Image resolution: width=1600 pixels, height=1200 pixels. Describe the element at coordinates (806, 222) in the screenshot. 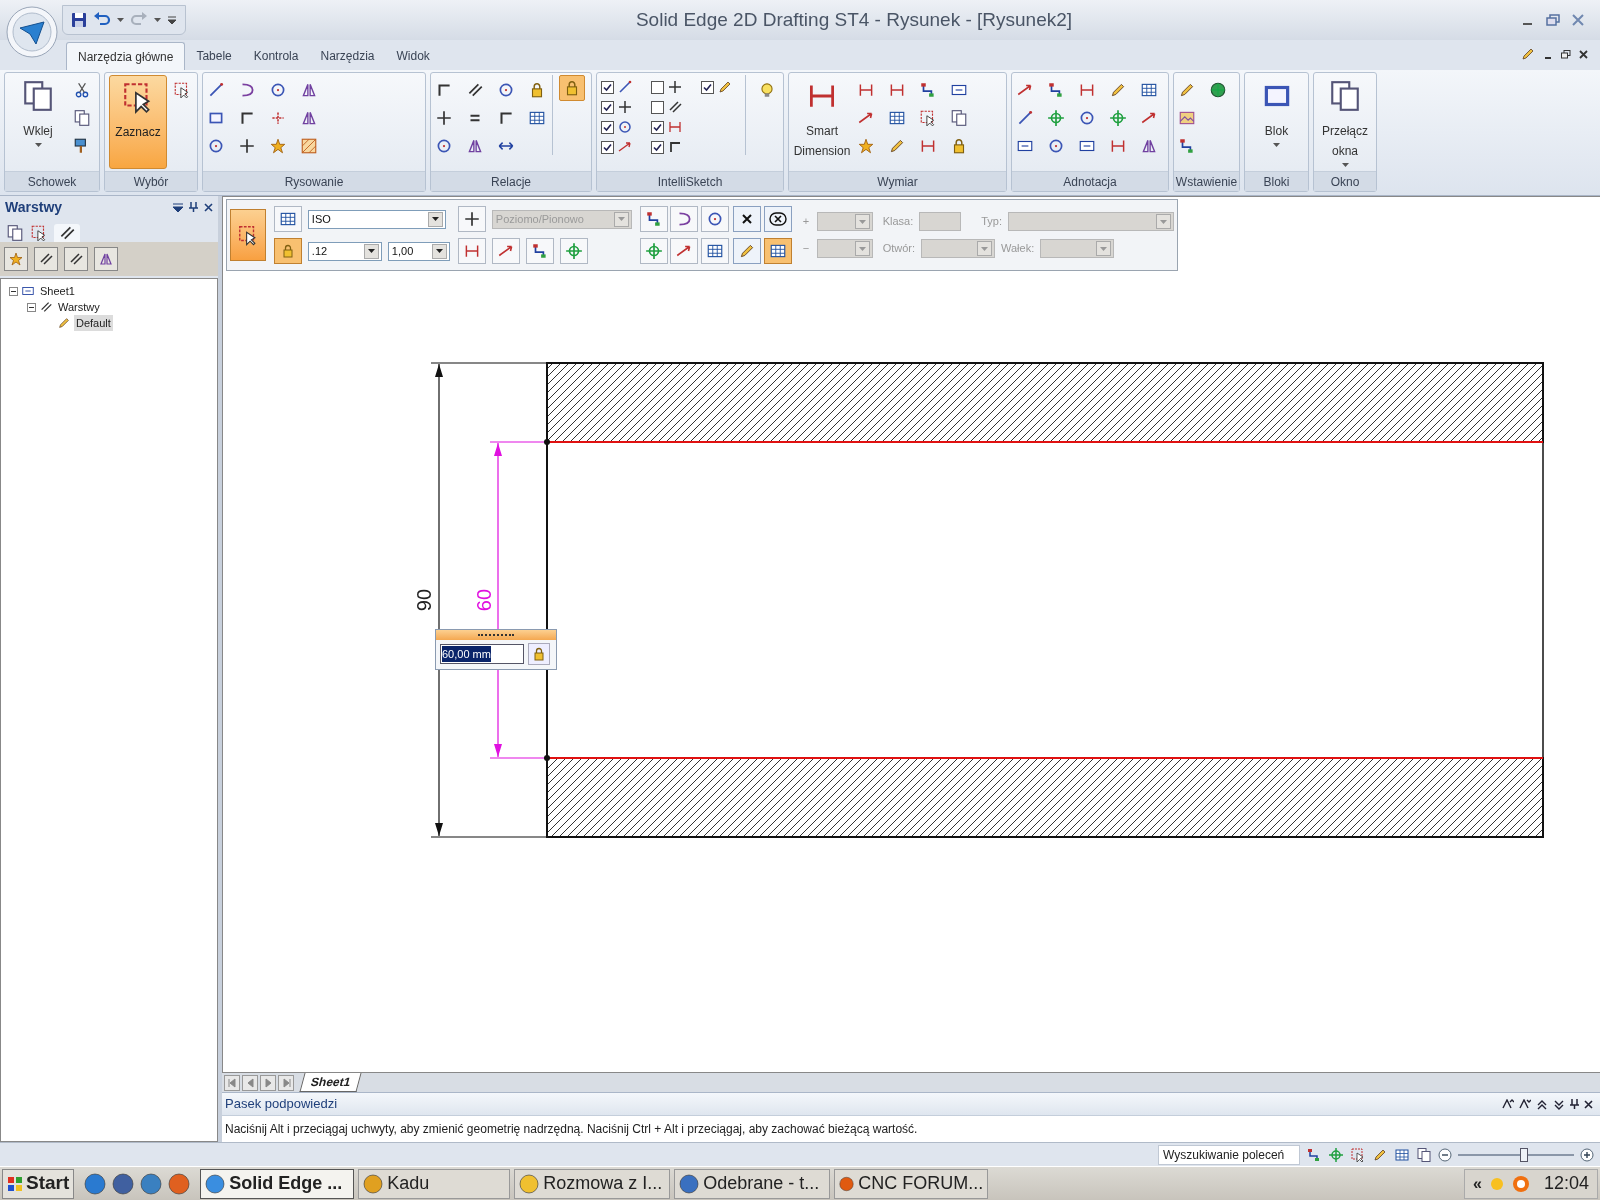

I see `sign-label: +` at that location.